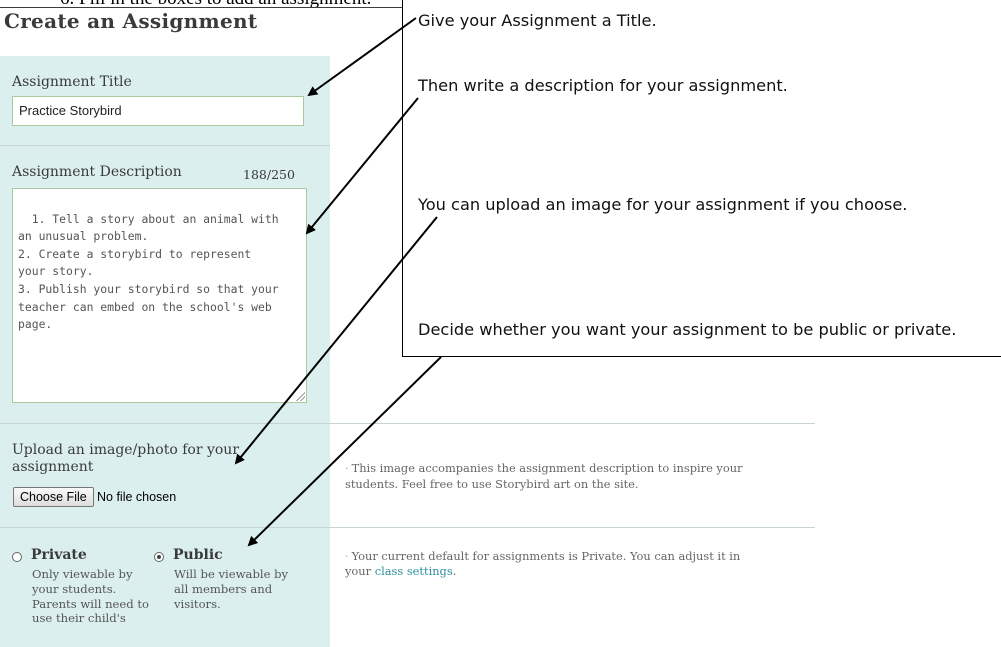  I want to click on callout-title-instruction: Give your Assignment a Title., so click(537, 20).